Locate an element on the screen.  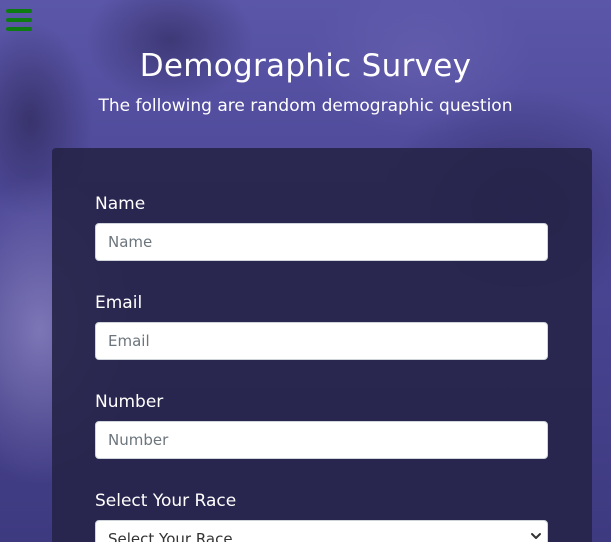
name-input is located at coordinates (321, 242).